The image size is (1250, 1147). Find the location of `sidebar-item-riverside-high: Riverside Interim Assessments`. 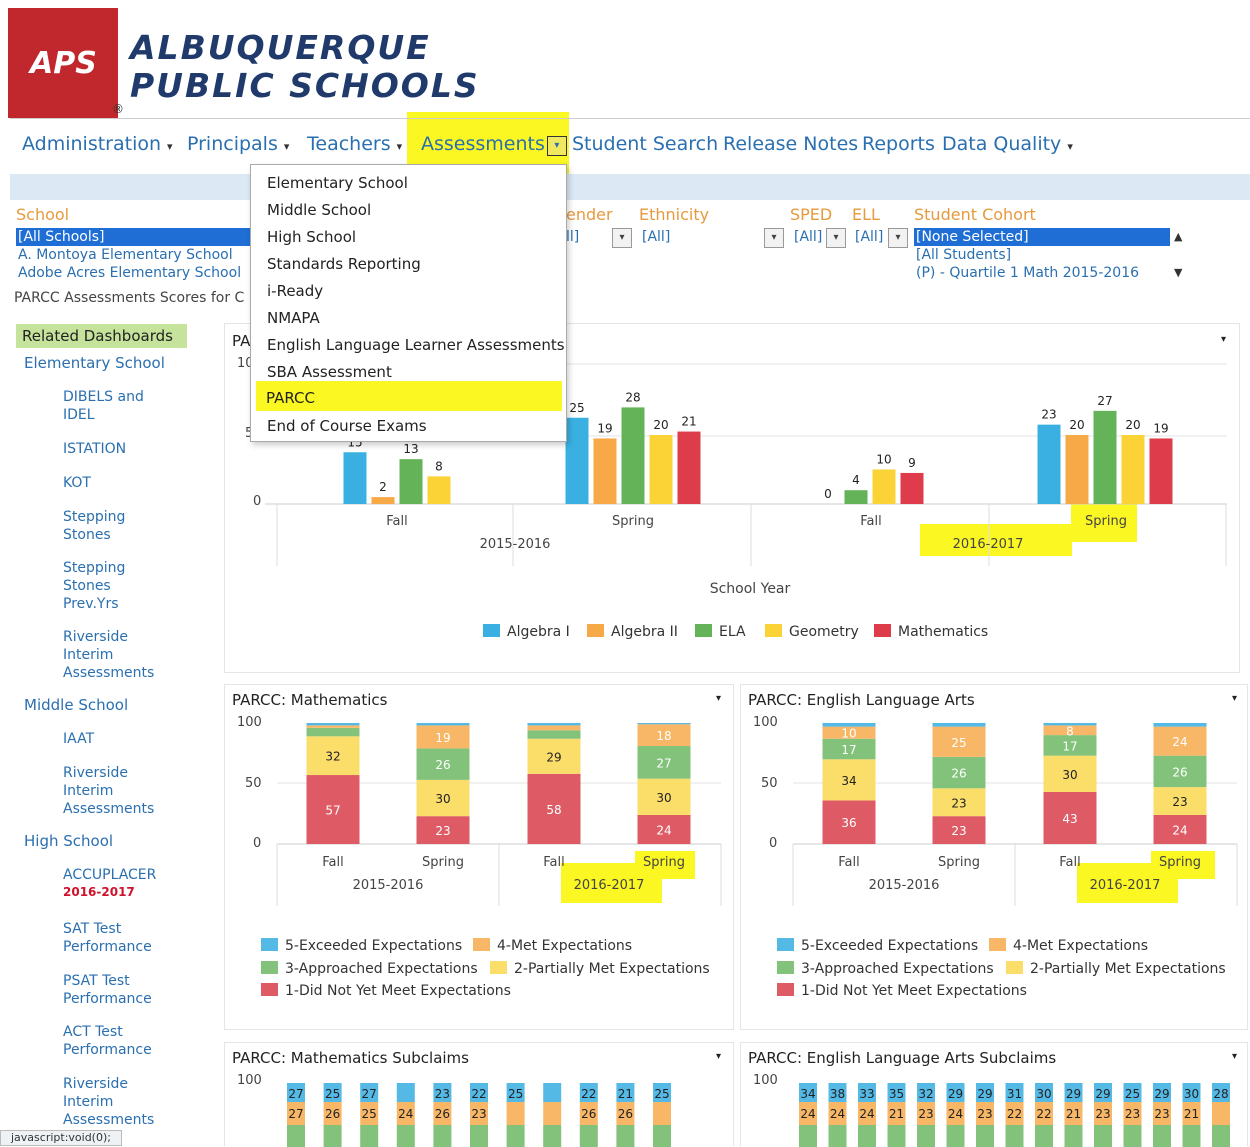

sidebar-item-riverside-high: Riverside Interim Assessments is located at coordinates (113, 1102).